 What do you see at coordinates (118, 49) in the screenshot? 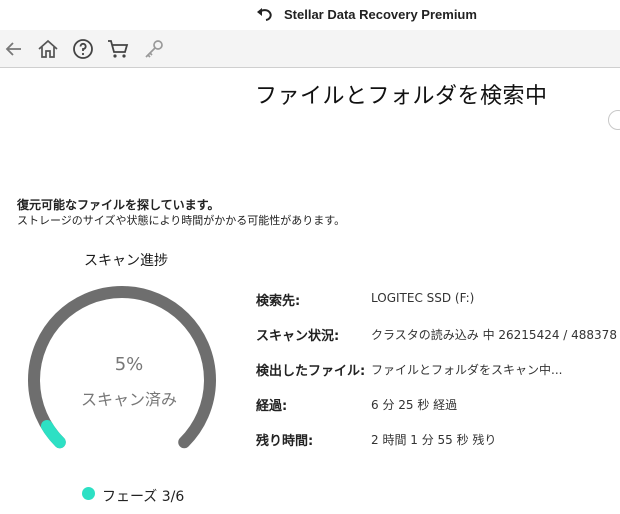
I see `cart-icon` at bounding box center [118, 49].